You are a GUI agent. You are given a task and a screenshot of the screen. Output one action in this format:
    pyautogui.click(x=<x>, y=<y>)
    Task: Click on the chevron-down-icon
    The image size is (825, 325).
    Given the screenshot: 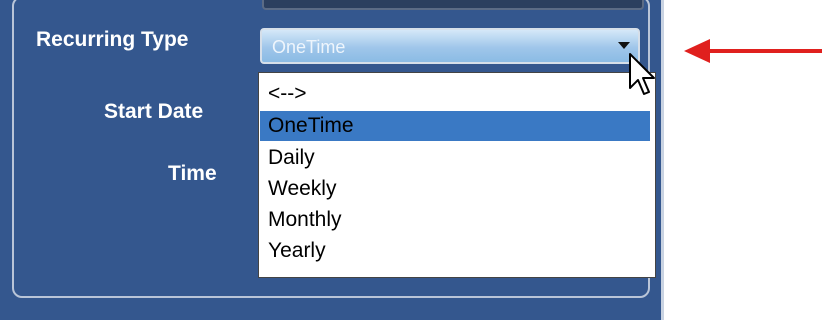 What is the action you would take?
    pyautogui.click(x=624, y=45)
    